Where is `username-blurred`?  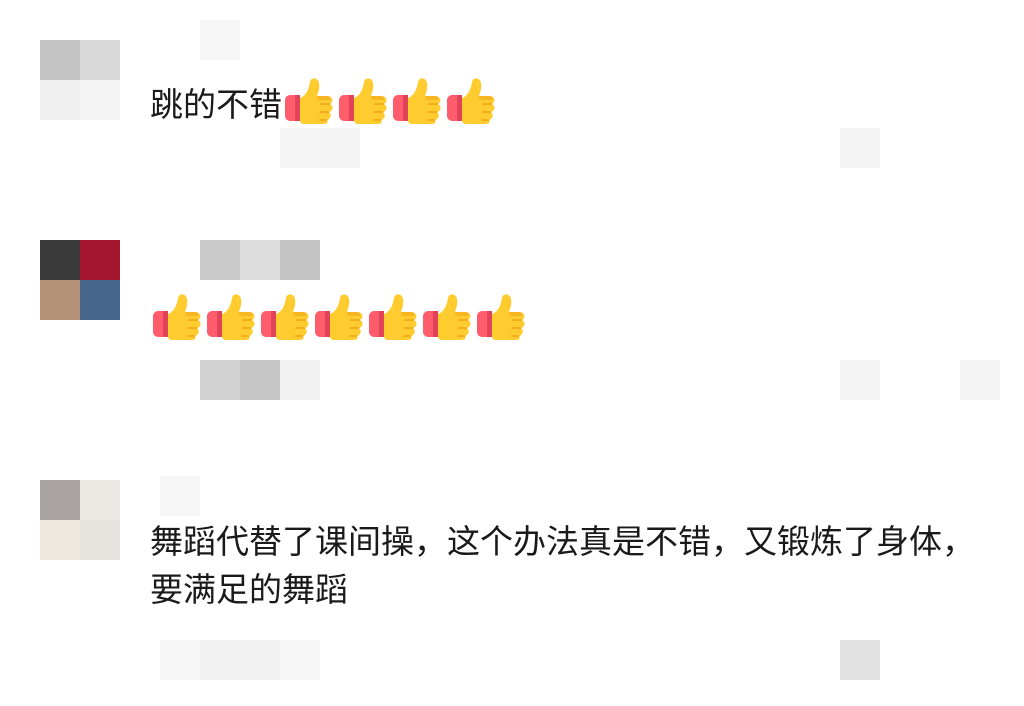
username-blurred is located at coordinates (180, 496).